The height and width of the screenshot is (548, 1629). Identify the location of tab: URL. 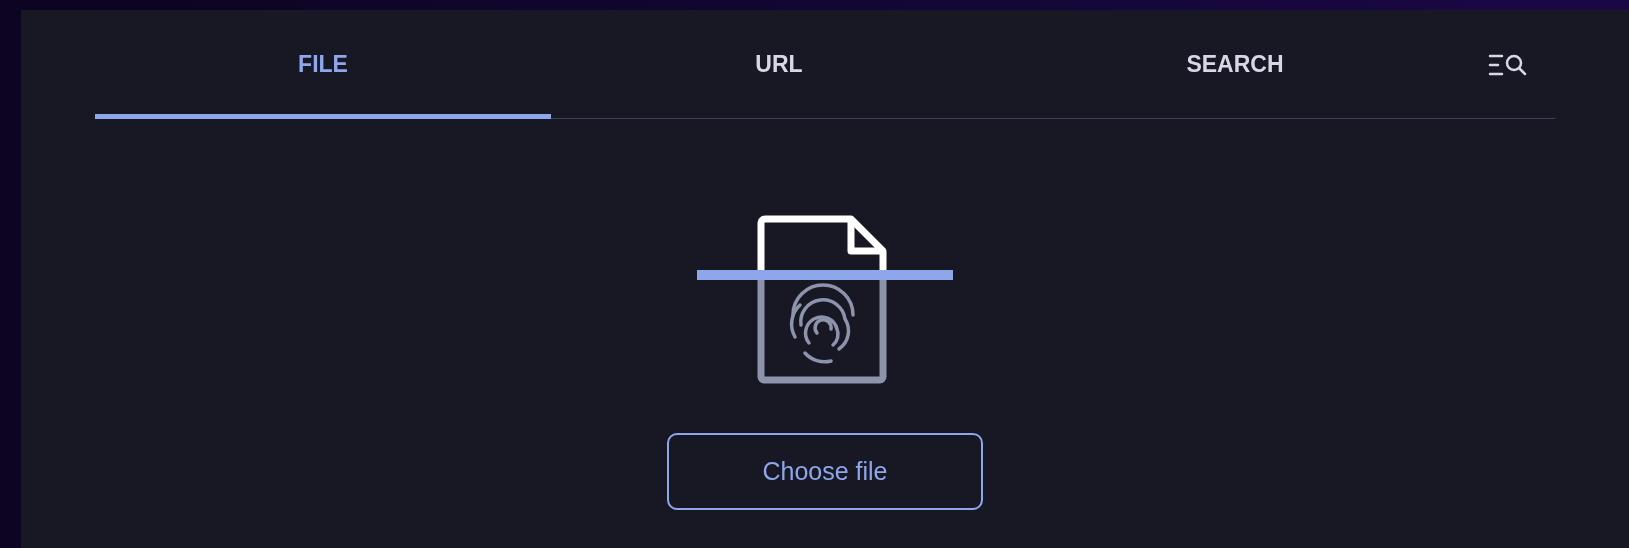
(779, 64).